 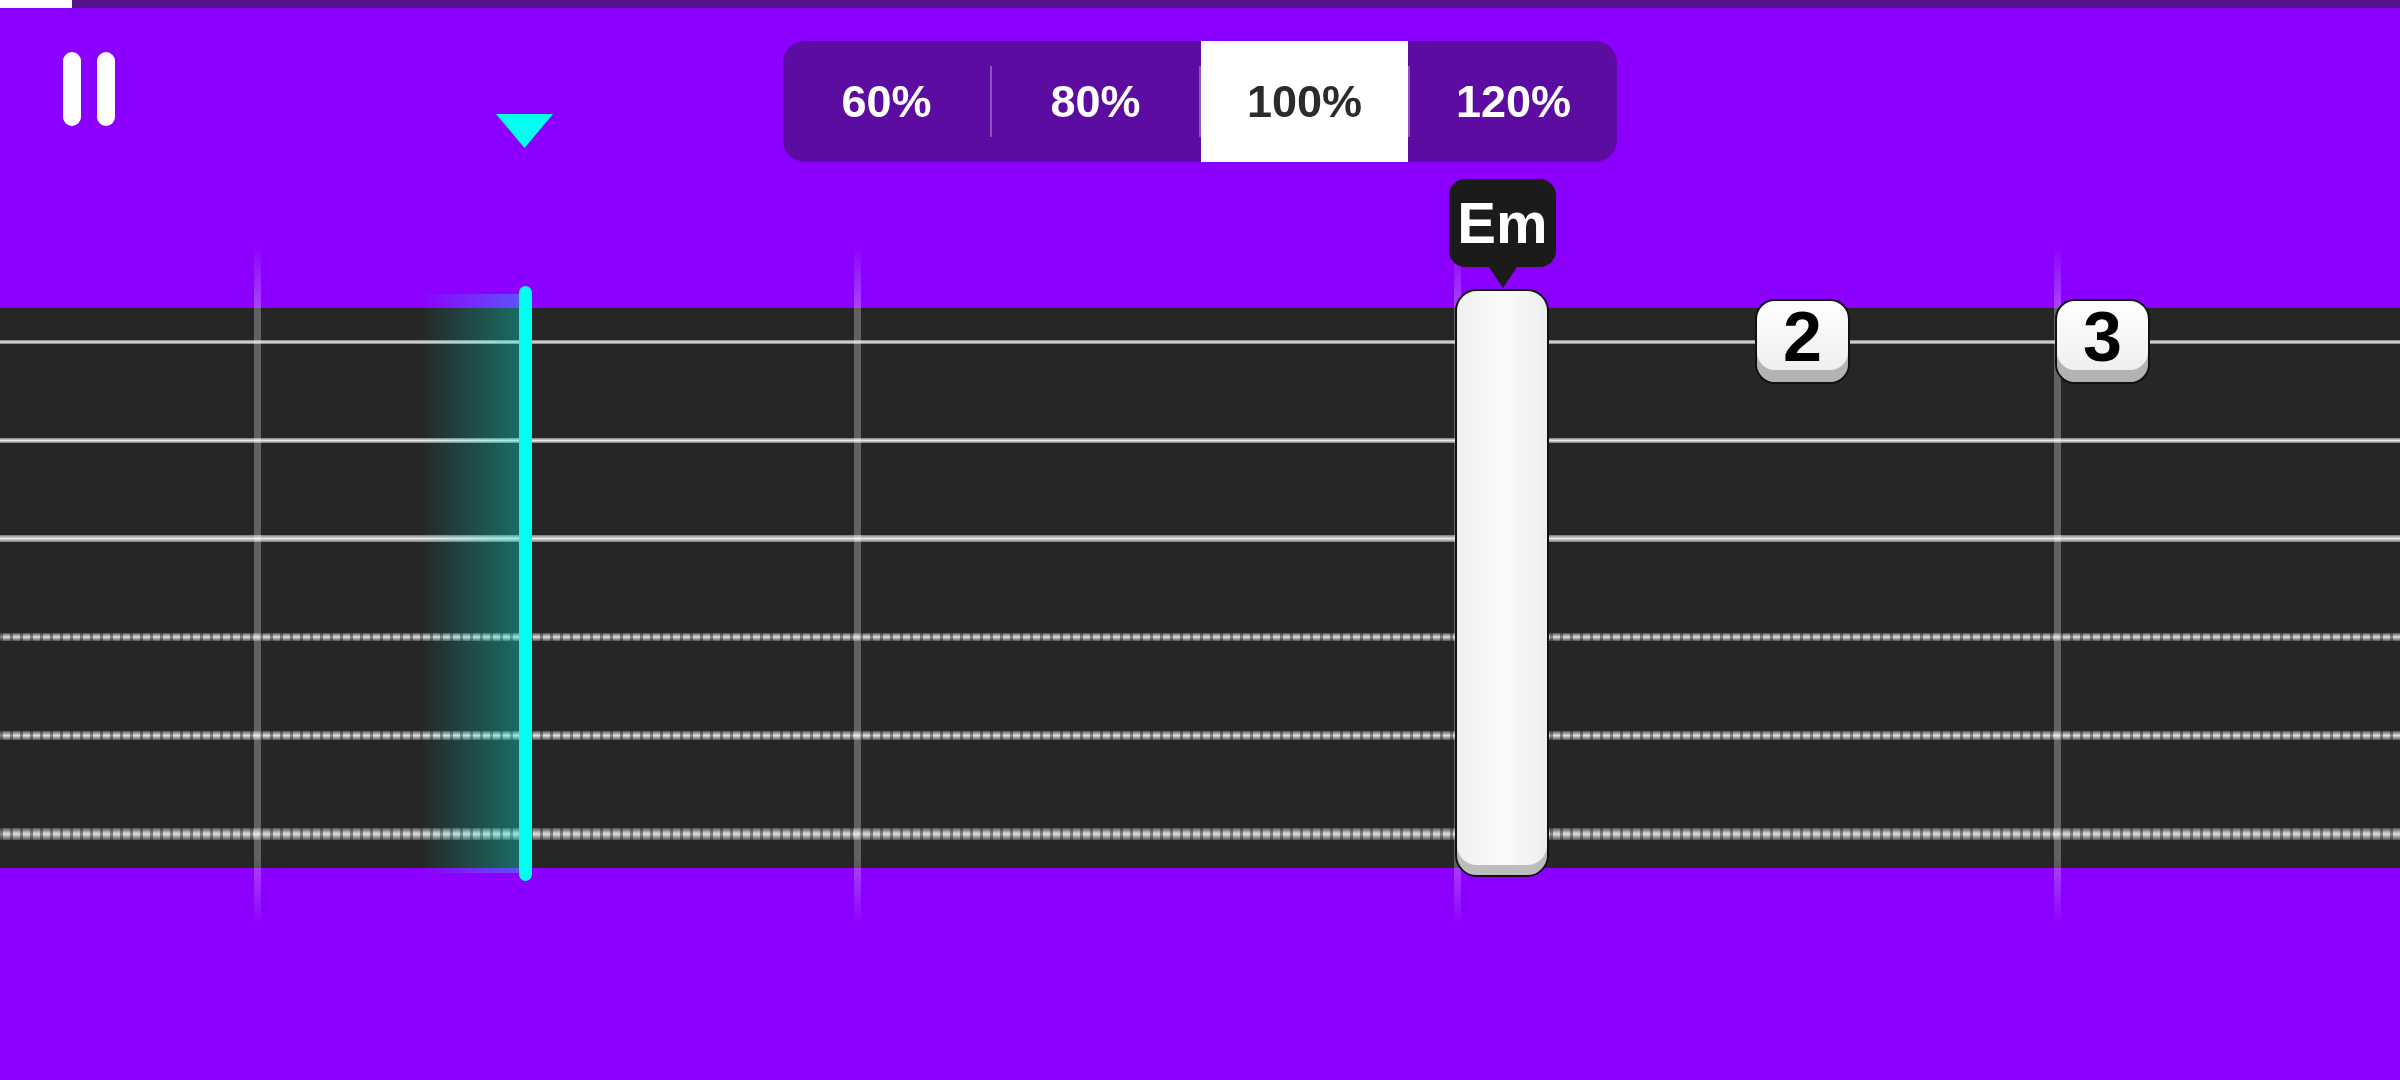 What do you see at coordinates (1095, 101) in the screenshot?
I see `speed-option: 80%` at bounding box center [1095, 101].